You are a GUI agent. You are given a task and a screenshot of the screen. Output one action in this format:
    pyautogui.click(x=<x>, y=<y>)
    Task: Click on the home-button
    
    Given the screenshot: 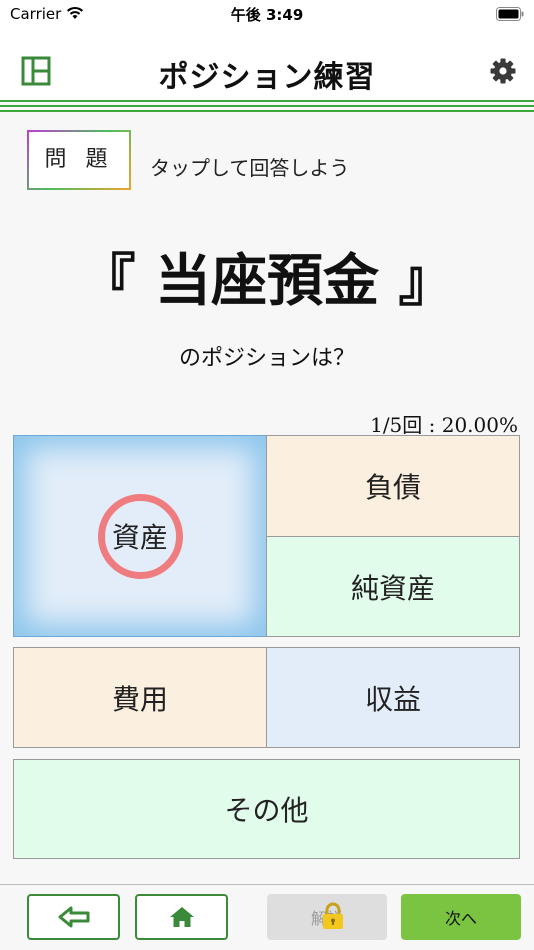 What is the action you would take?
    pyautogui.click(x=181, y=917)
    